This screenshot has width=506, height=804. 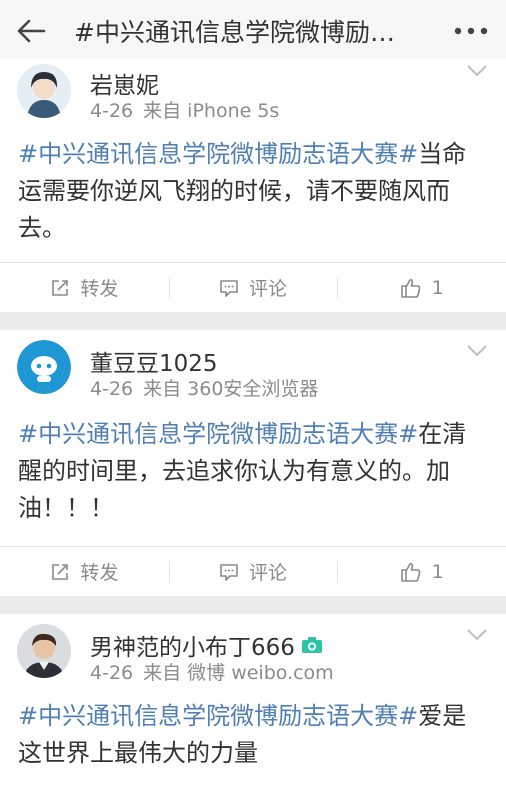 I want to click on anime-boy-avatar, so click(x=44, y=91).